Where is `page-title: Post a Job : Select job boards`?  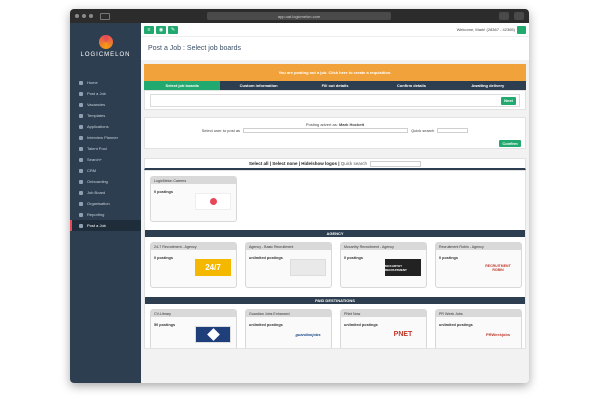
page-title: Post a Job : Select job boards is located at coordinates (335, 48).